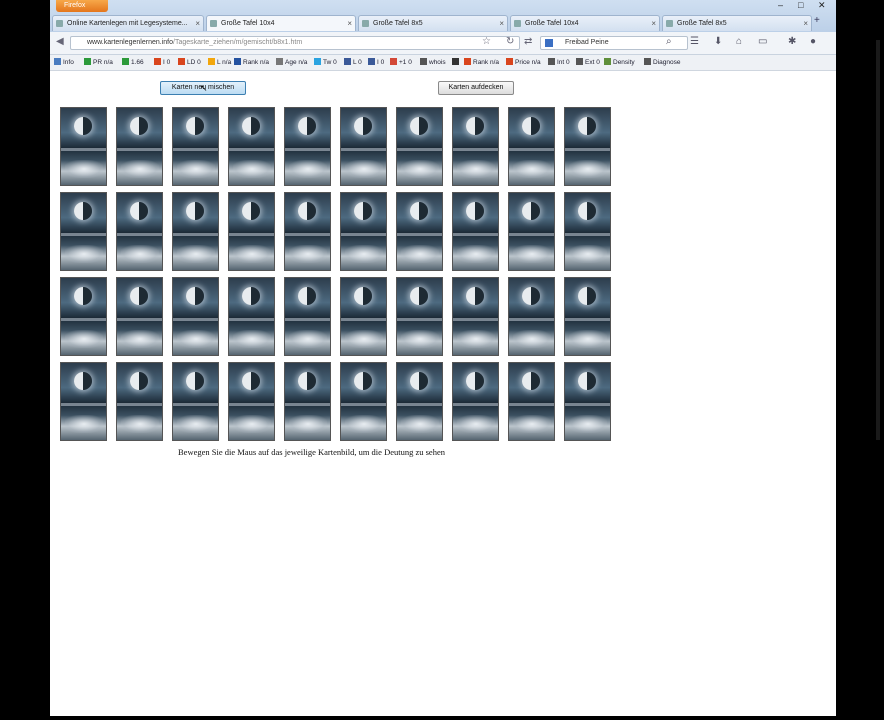  What do you see at coordinates (694, 41) in the screenshot?
I see `bookmarks-menu-icon: ☰` at bounding box center [694, 41].